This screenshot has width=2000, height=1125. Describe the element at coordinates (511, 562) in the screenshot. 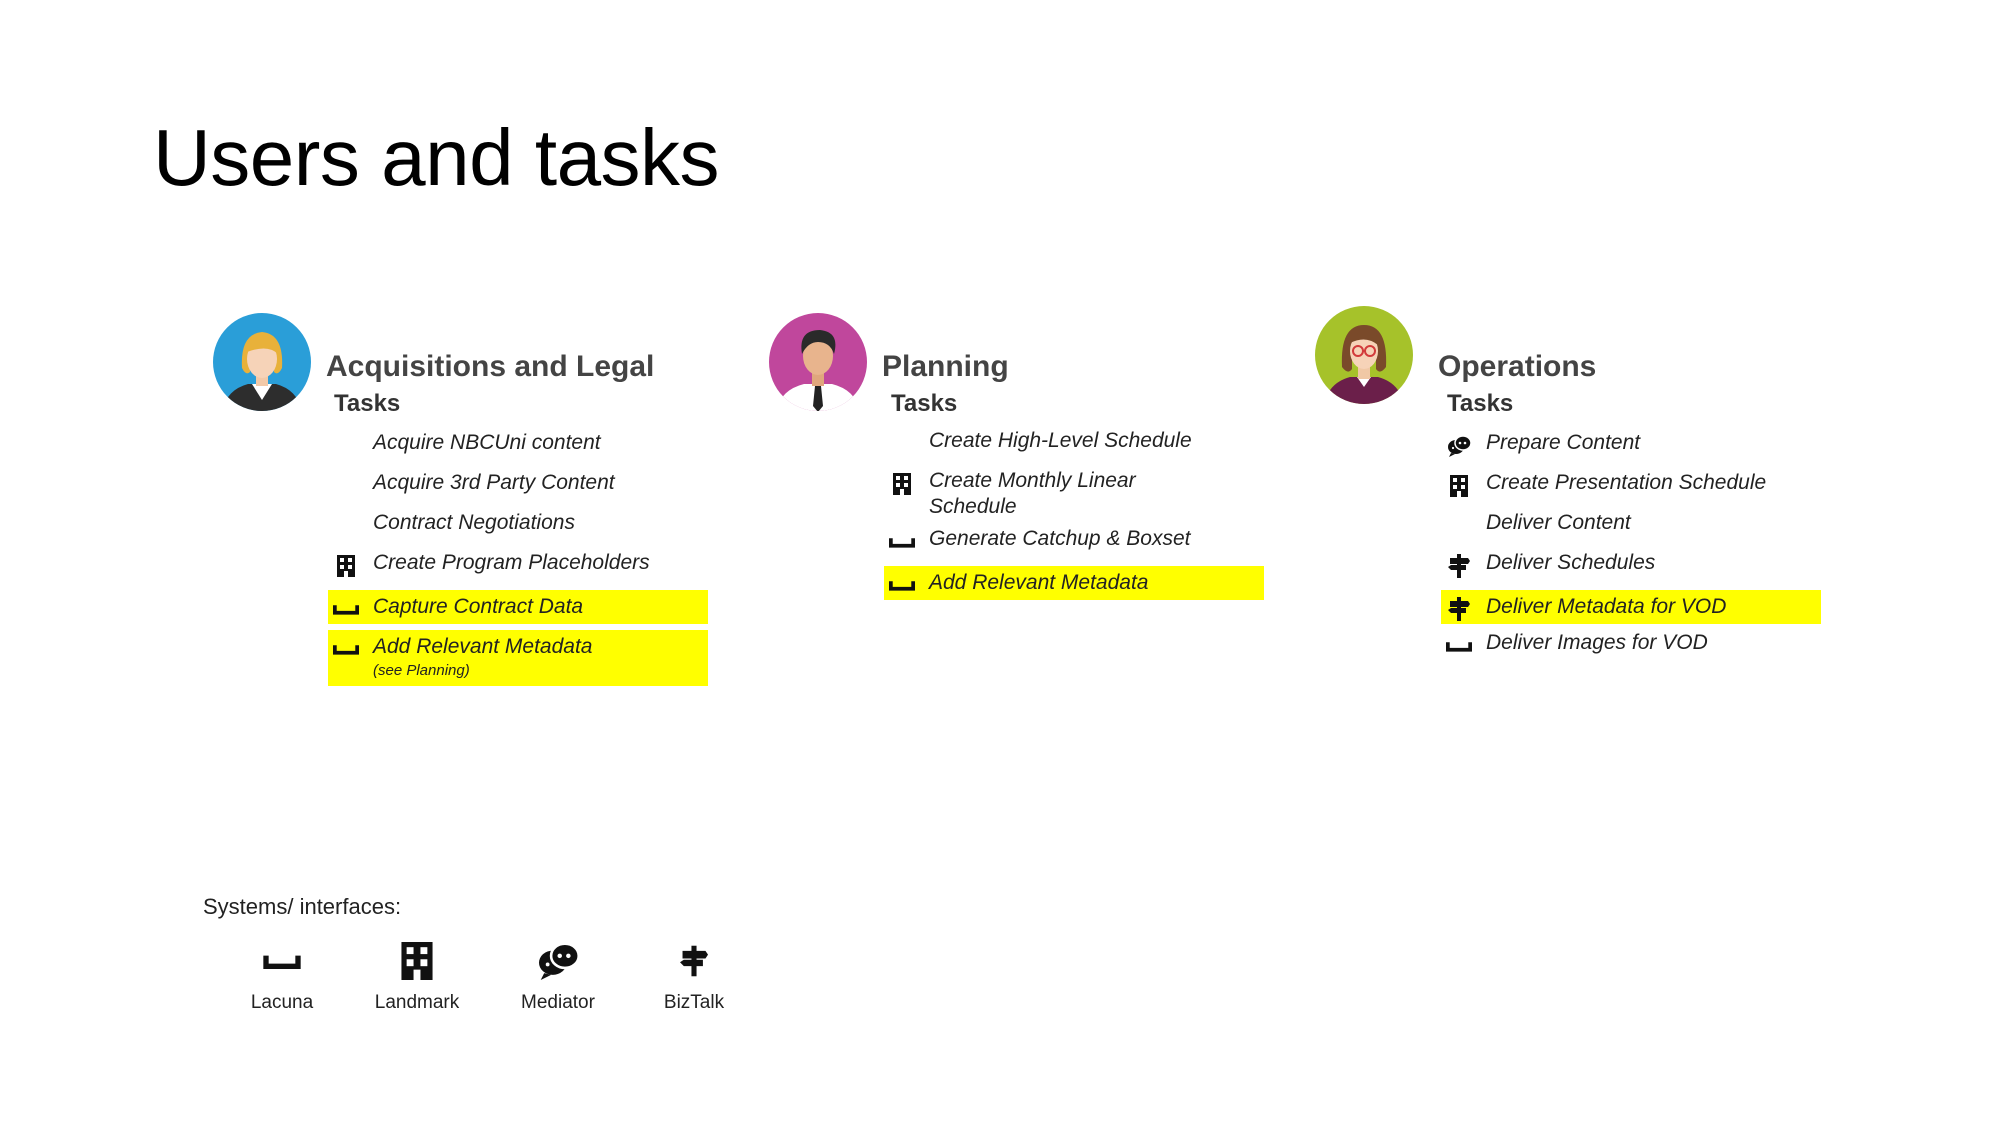

I see `task-label: Create Program Placeholders` at that location.